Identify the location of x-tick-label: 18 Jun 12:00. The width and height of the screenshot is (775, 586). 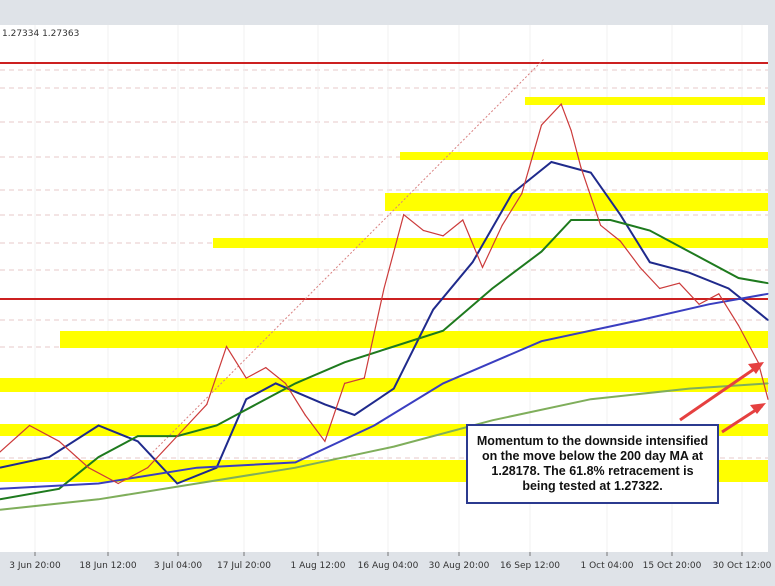
(107, 566).